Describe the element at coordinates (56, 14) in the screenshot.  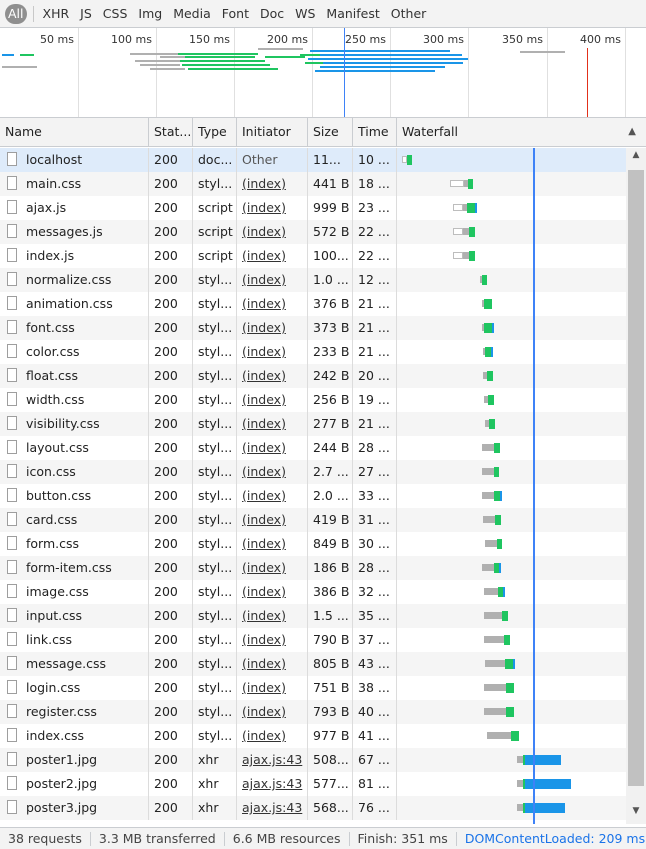
I see `filter-xhr: XHR` at that location.